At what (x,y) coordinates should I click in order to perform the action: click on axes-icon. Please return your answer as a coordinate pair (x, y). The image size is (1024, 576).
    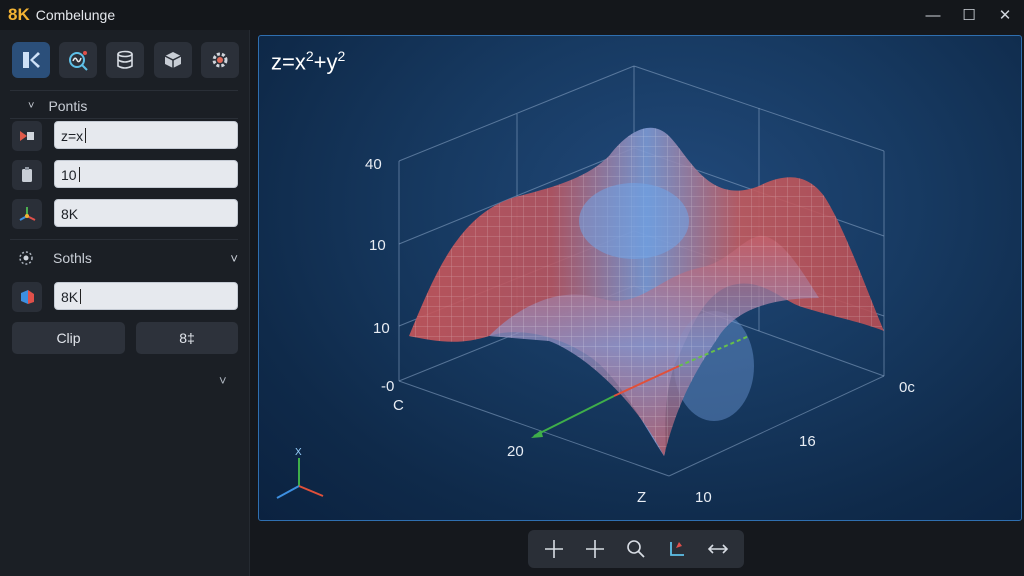
    Looking at the image, I should click on (27, 214).